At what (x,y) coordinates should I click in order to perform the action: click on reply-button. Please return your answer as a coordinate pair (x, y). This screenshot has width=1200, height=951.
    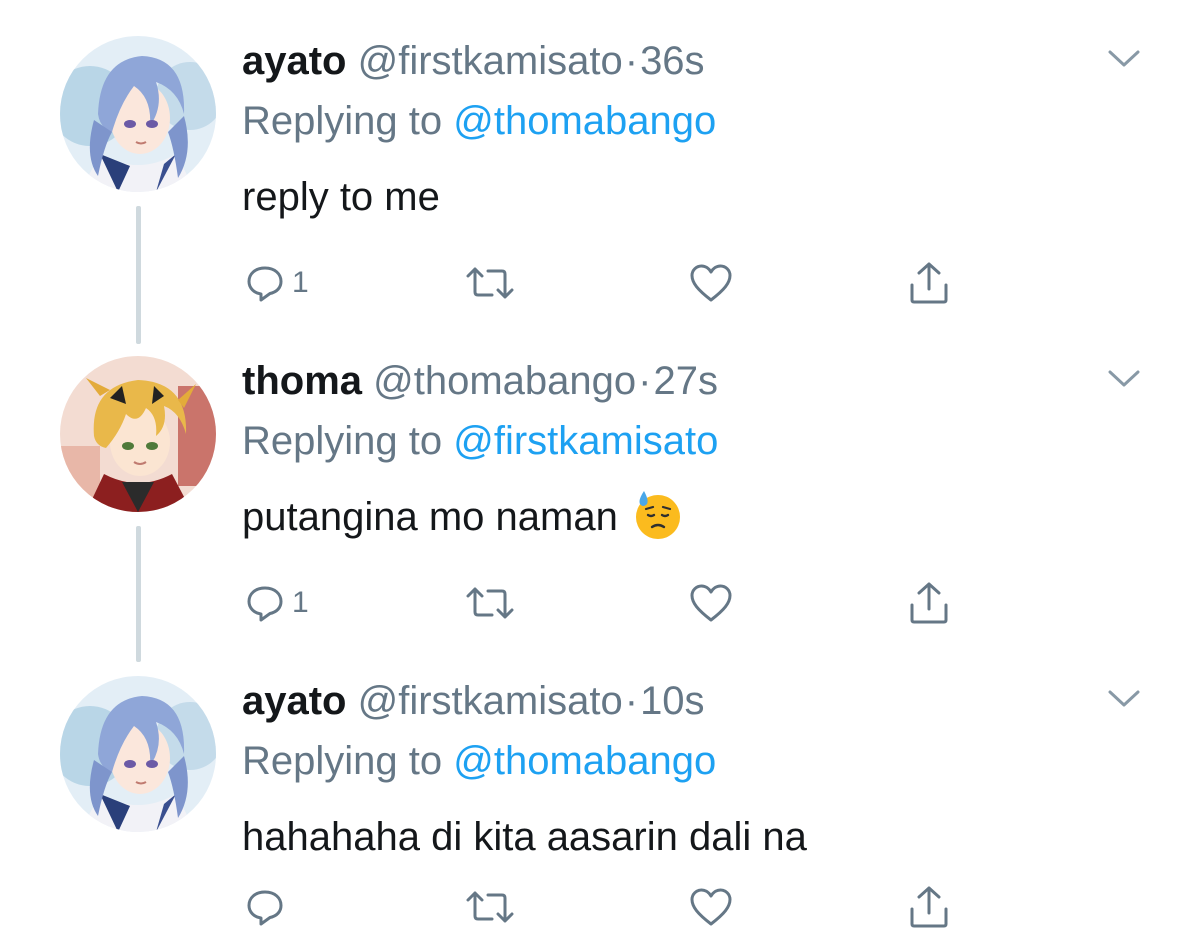
    Looking at the image, I should click on (268, 907).